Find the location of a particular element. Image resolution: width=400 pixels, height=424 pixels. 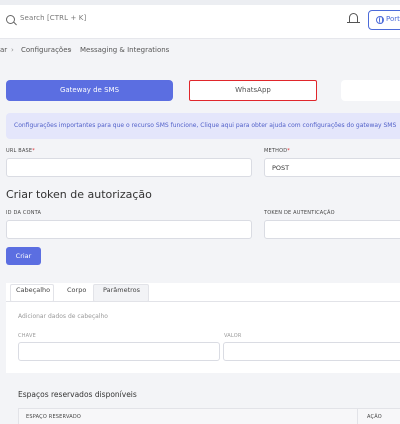

header-data-hint: Adicionar dados de cabeçalho is located at coordinates (63, 316).